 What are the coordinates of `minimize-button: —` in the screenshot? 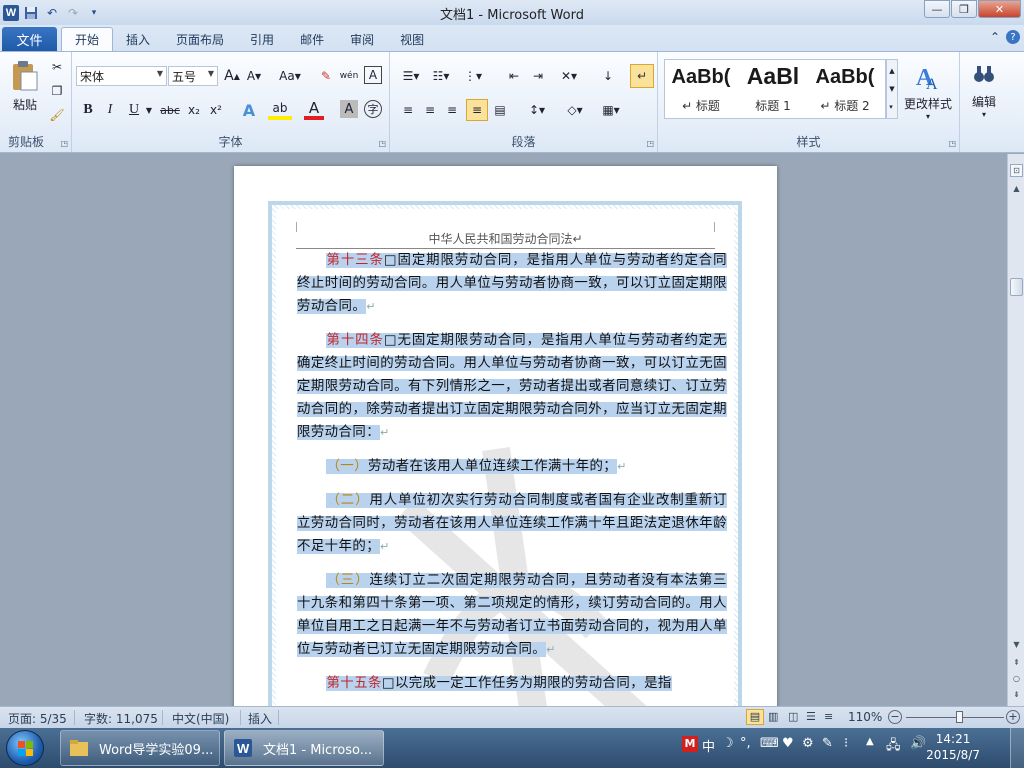 It's located at (937, 9).